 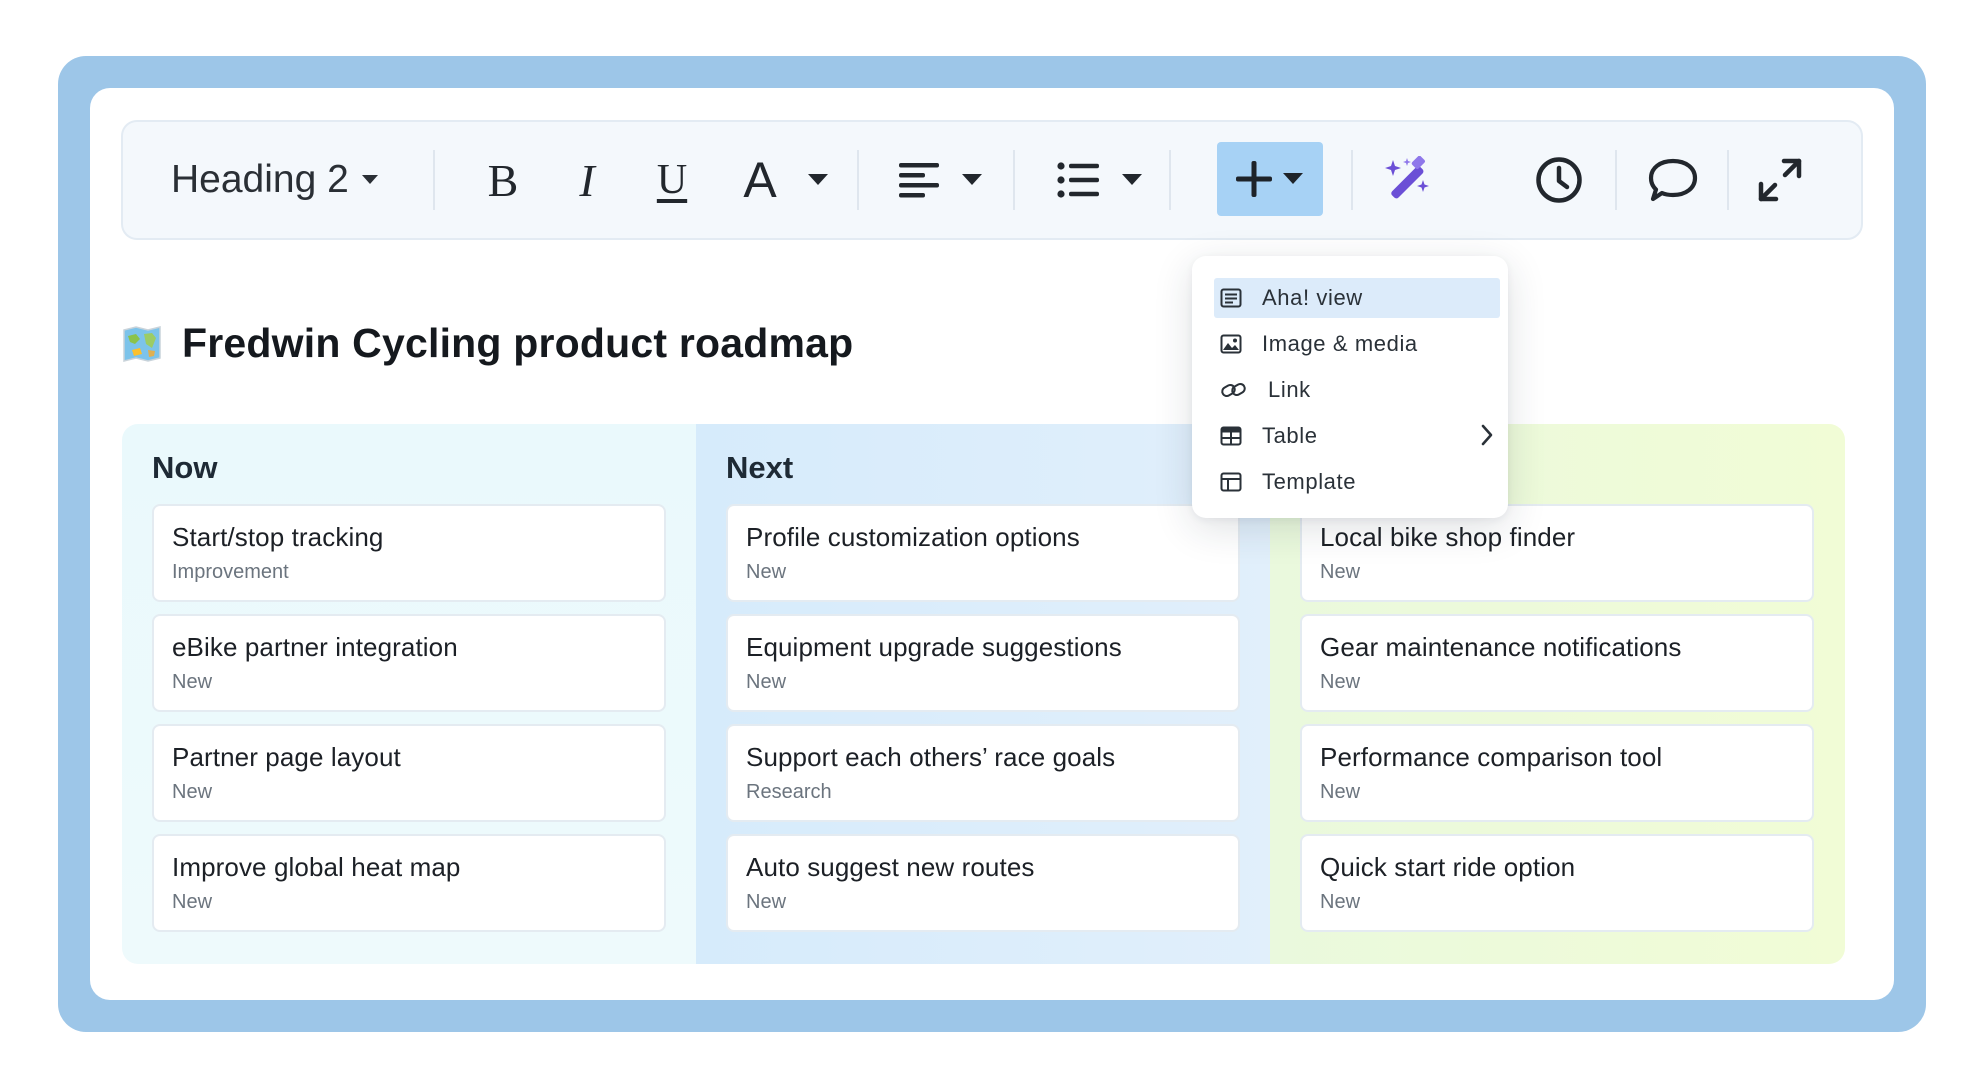 I want to click on insert-button, so click(x=1270, y=179).